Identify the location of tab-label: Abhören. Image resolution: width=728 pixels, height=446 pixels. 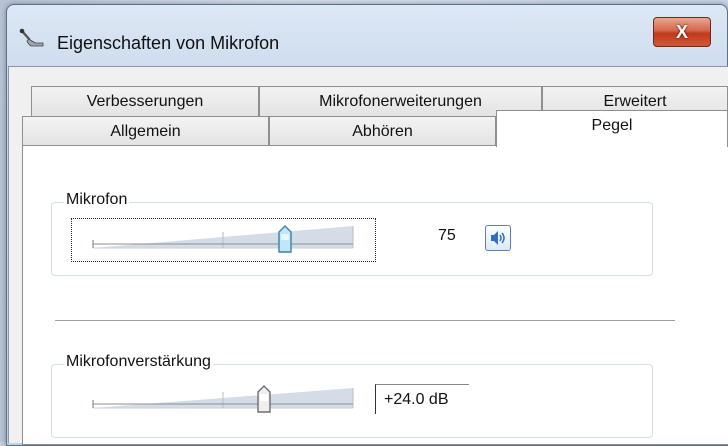
(382, 131).